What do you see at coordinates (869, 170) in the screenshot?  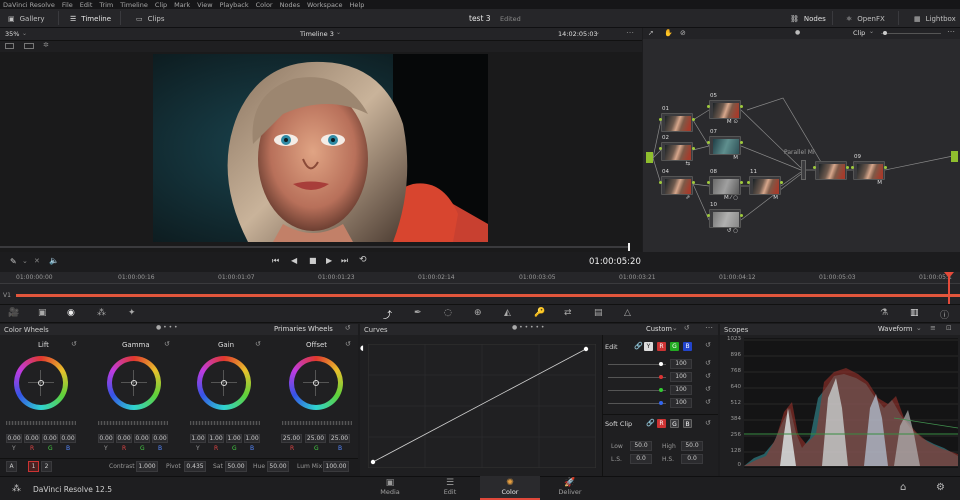 I see `node-09: 09 M` at bounding box center [869, 170].